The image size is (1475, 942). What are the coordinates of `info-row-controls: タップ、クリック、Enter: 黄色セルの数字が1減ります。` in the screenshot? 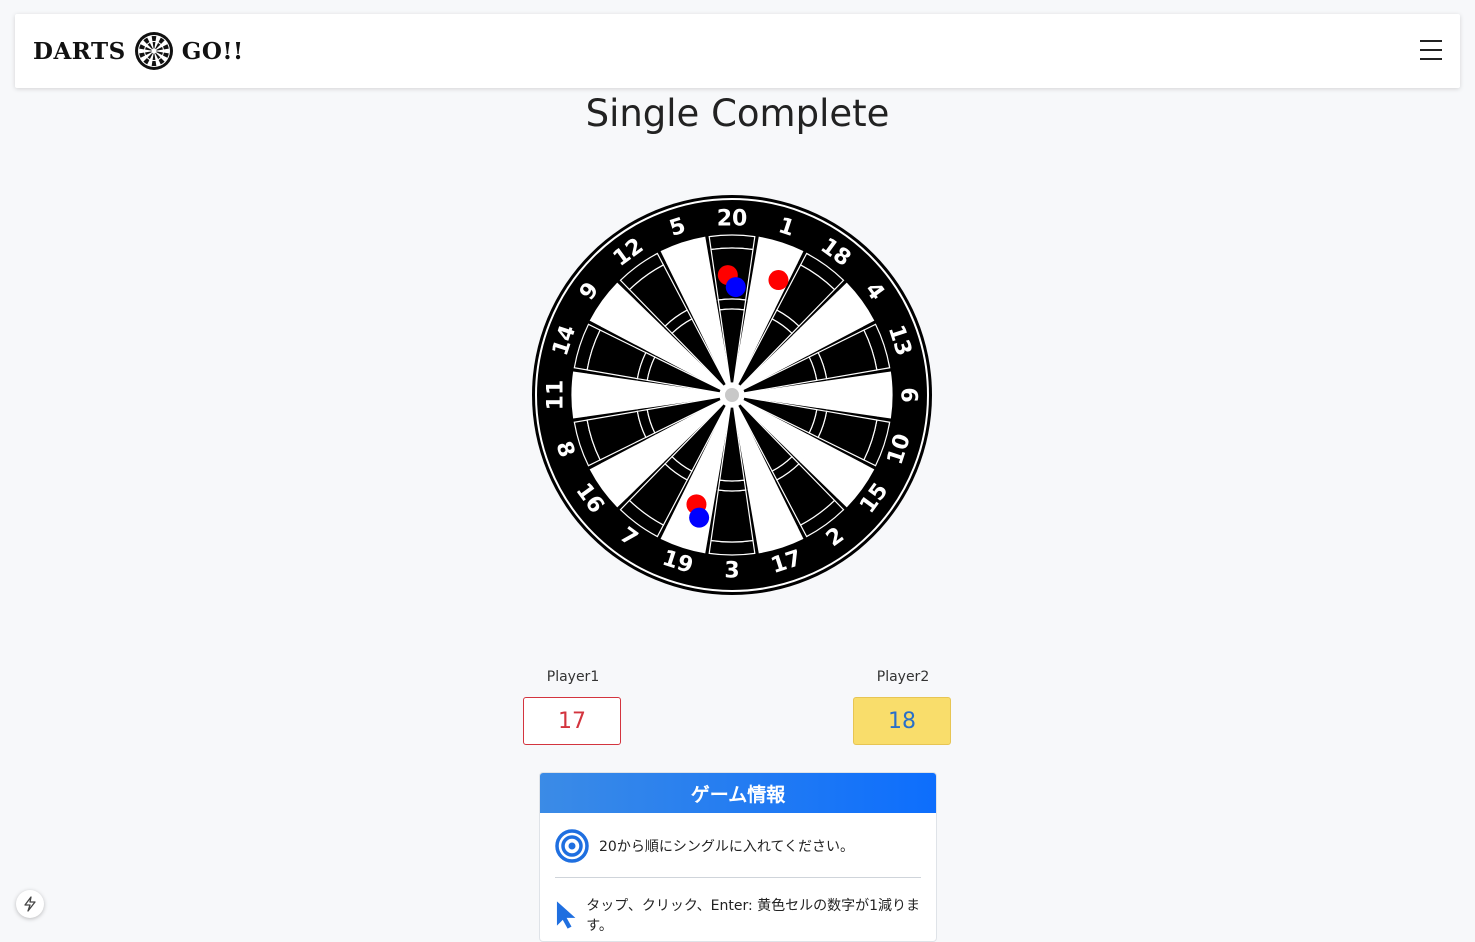 It's located at (745, 915).